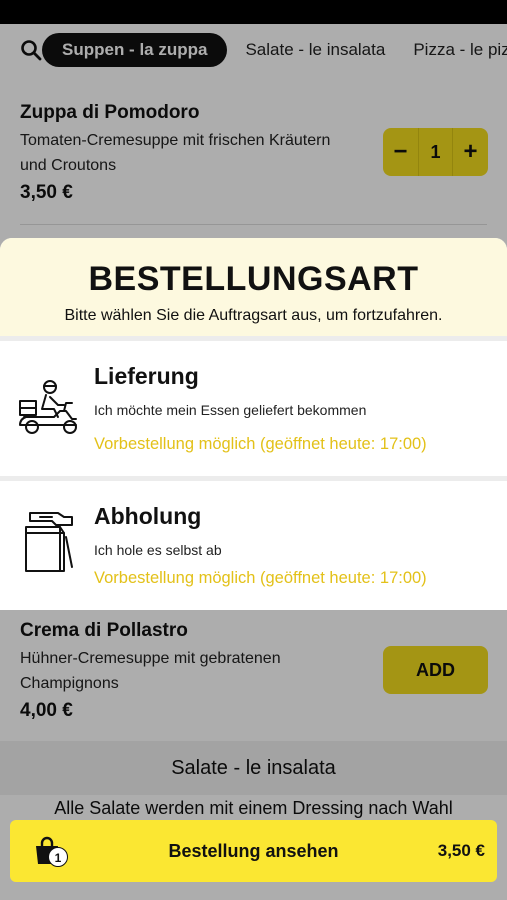 Image resolution: width=507 pixels, height=900 pixels. Describe the element at coordinates (253, 12) in the screenshot. I see `status-bar` at that location.